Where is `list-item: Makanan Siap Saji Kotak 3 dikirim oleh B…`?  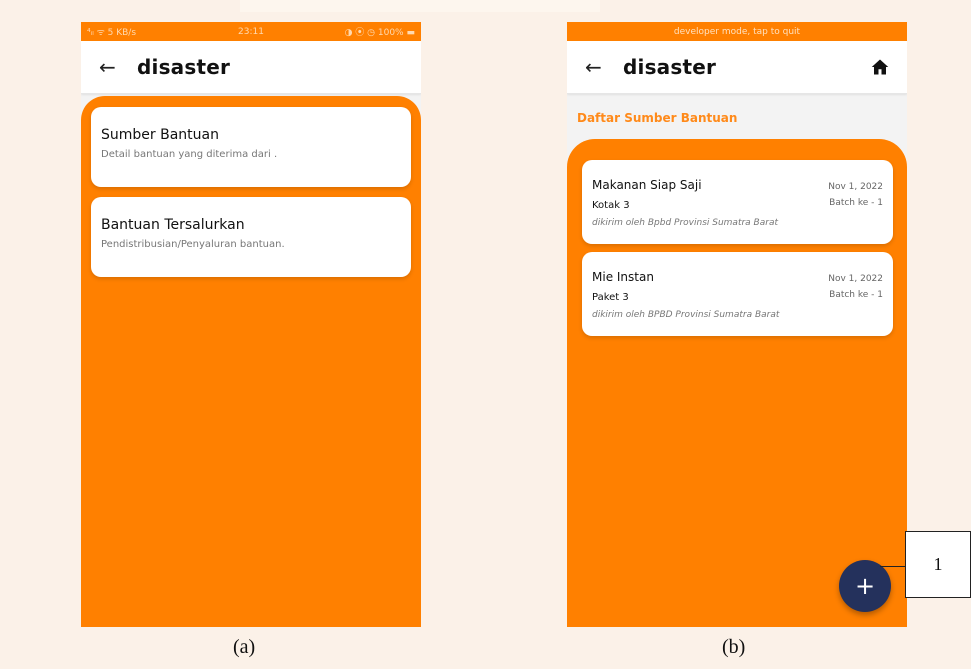
list-item: Makanan Siap Saji Kotak 3 dikirim oleh B… is located at coordinates (737, 202).